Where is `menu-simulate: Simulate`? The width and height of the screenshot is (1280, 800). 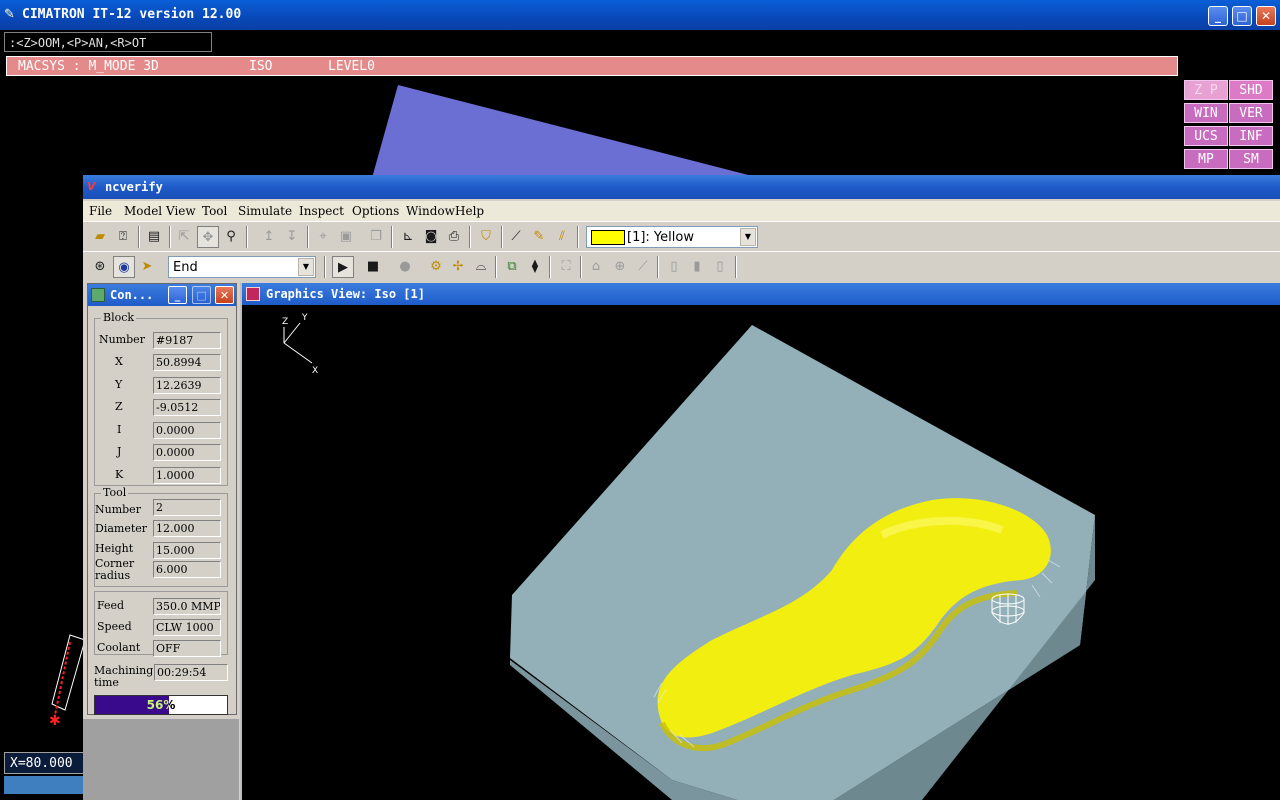 menu-simulate: Simulate is located at coordinates (265, 211).